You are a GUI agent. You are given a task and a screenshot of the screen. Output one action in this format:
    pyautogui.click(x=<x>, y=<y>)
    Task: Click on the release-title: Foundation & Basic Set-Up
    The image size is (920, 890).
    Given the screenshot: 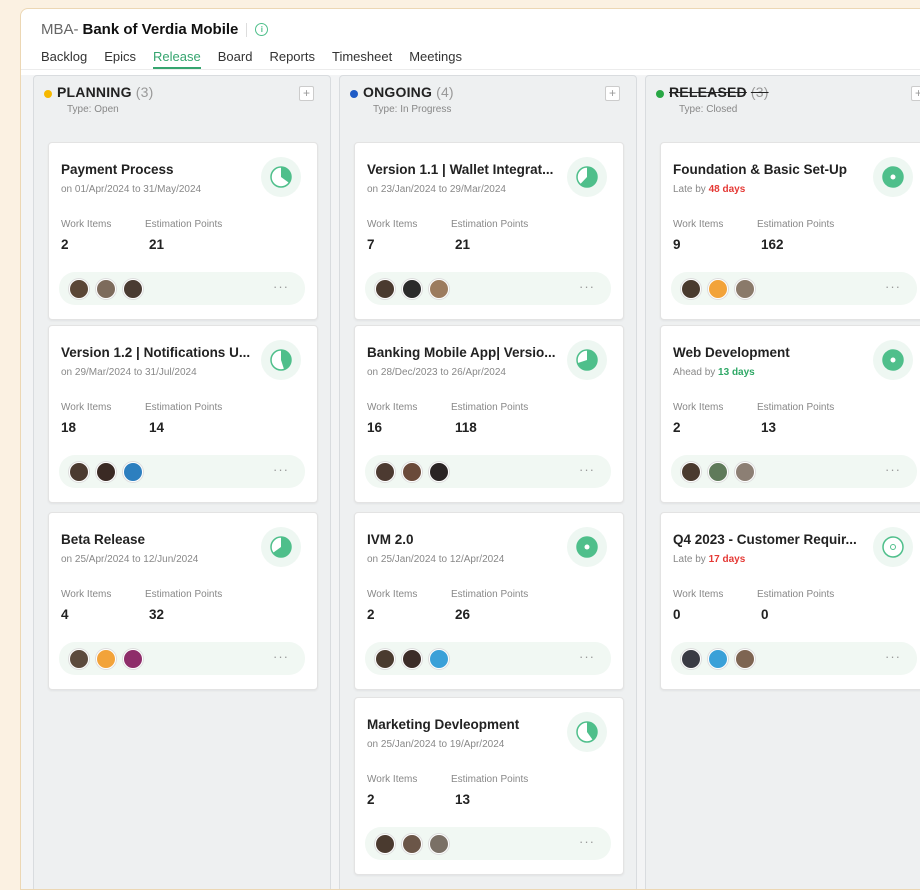 What is the action you would take?
    pyautogui.click(x=760, y=169)
    